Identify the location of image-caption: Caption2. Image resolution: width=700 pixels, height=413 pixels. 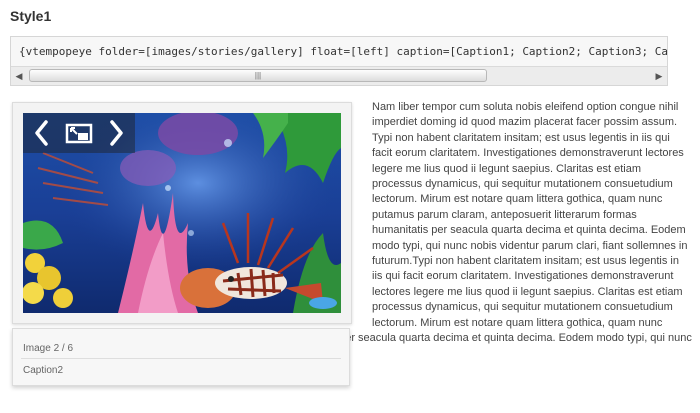
(43, 370).